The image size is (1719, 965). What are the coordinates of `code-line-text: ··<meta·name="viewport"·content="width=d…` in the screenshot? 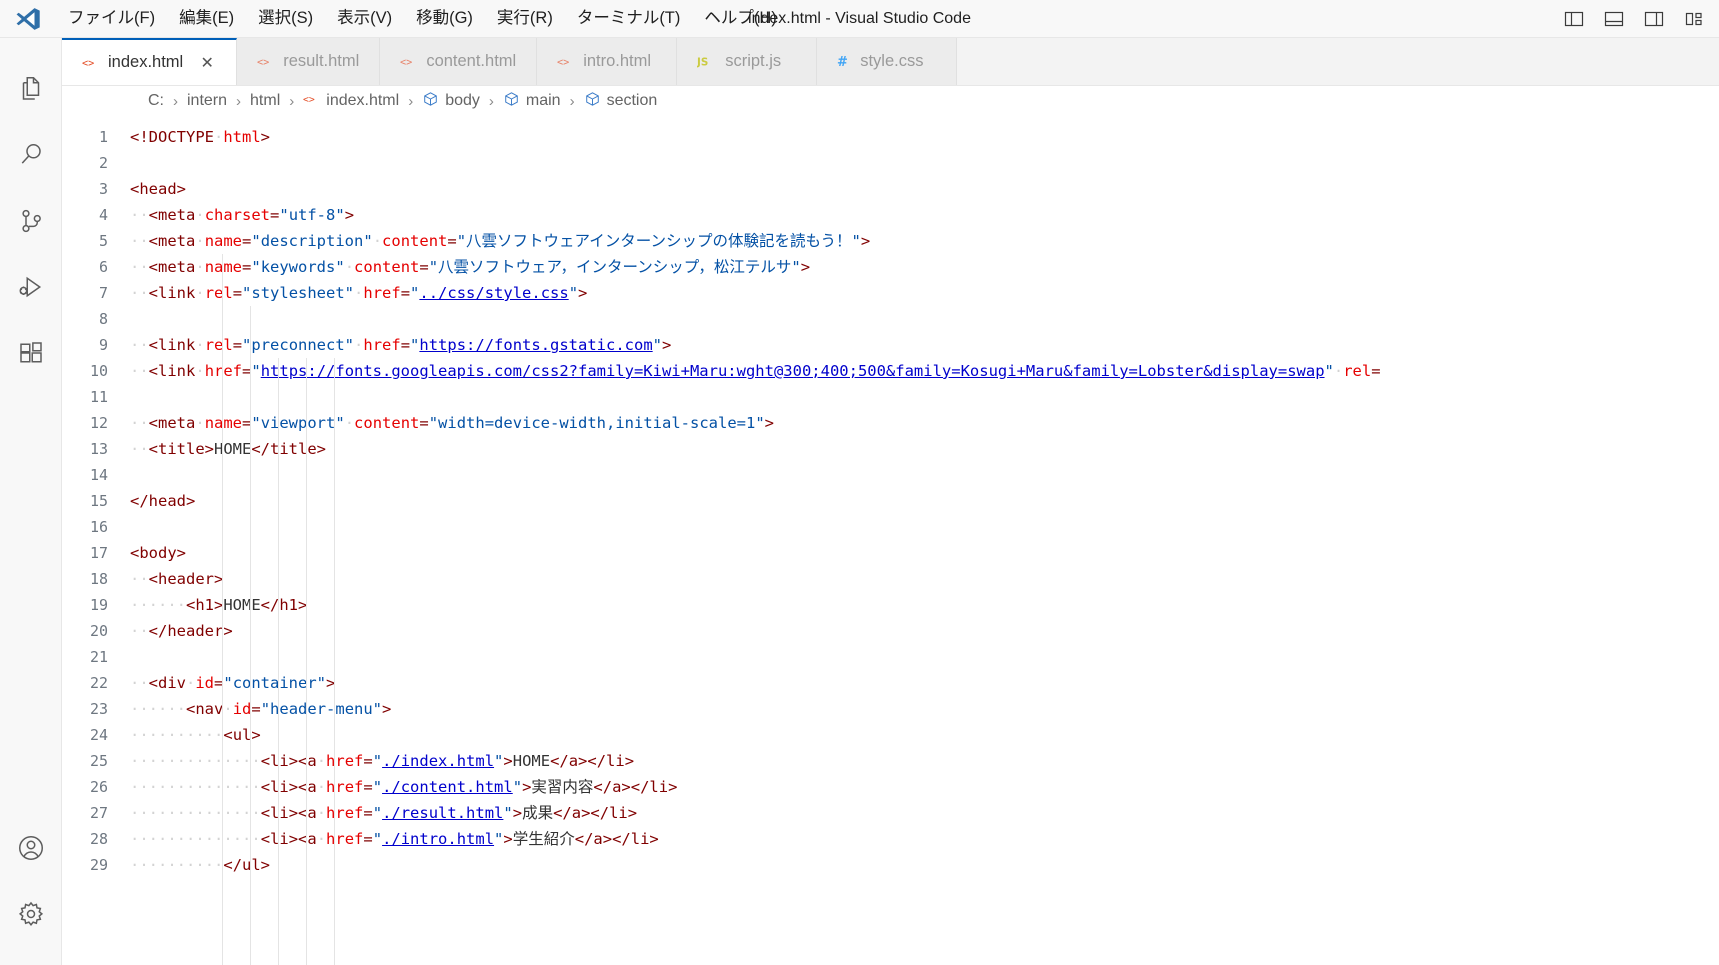 It's located at (452, 423).